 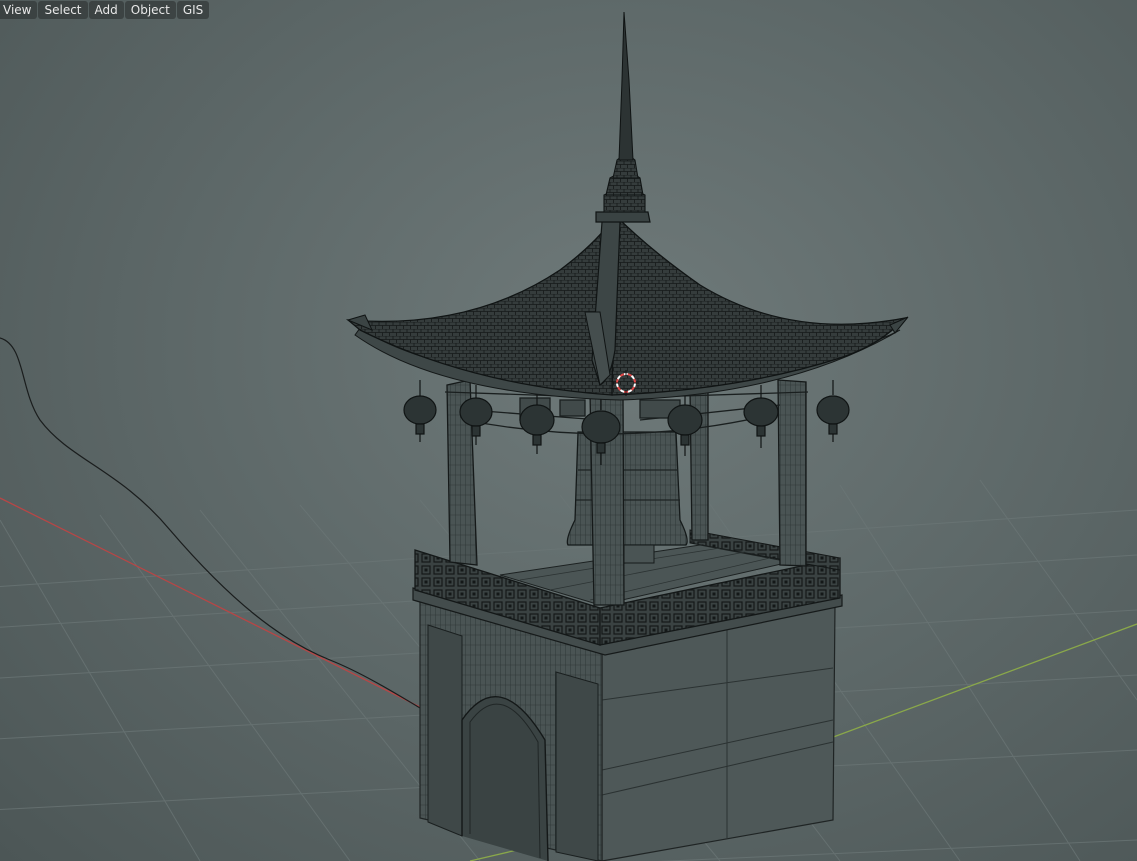 I want to click on menu-object: Object, so click(x=150, y=9).